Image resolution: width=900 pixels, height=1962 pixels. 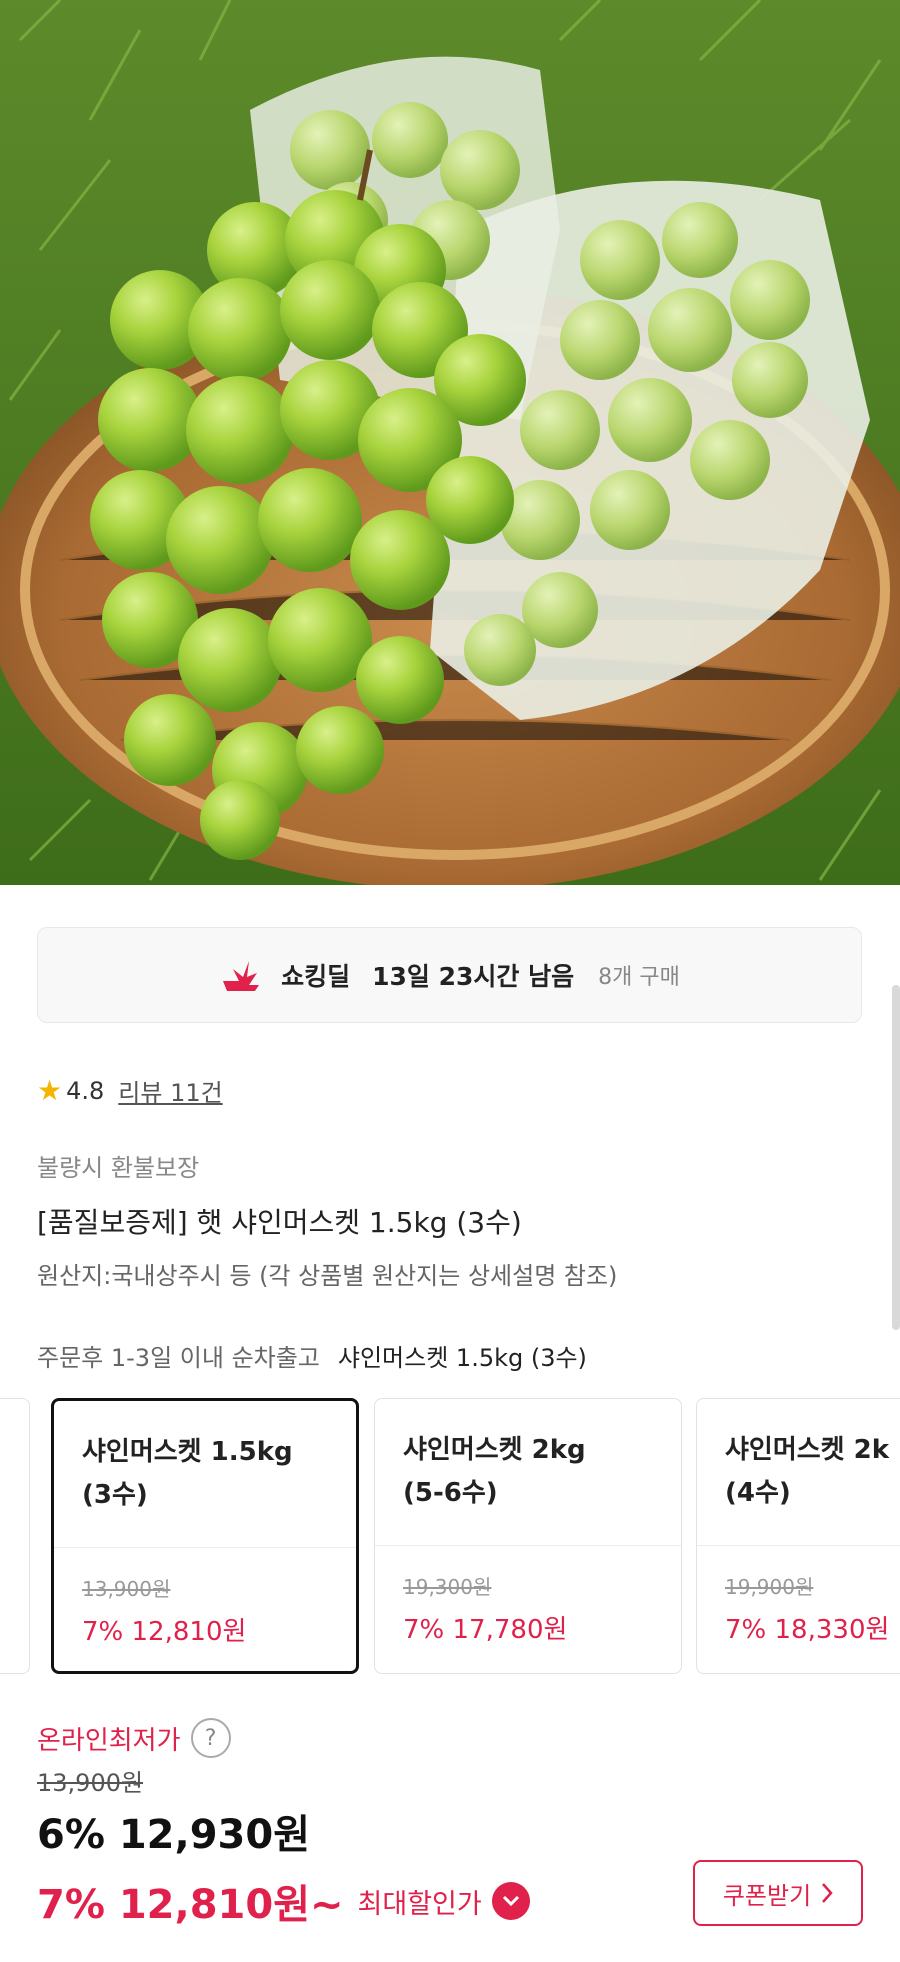 I want to click on shocking-deal-banner: 쇼킹딜 13일 23시간 남음 8개 구매, so click(x=449, y=975).